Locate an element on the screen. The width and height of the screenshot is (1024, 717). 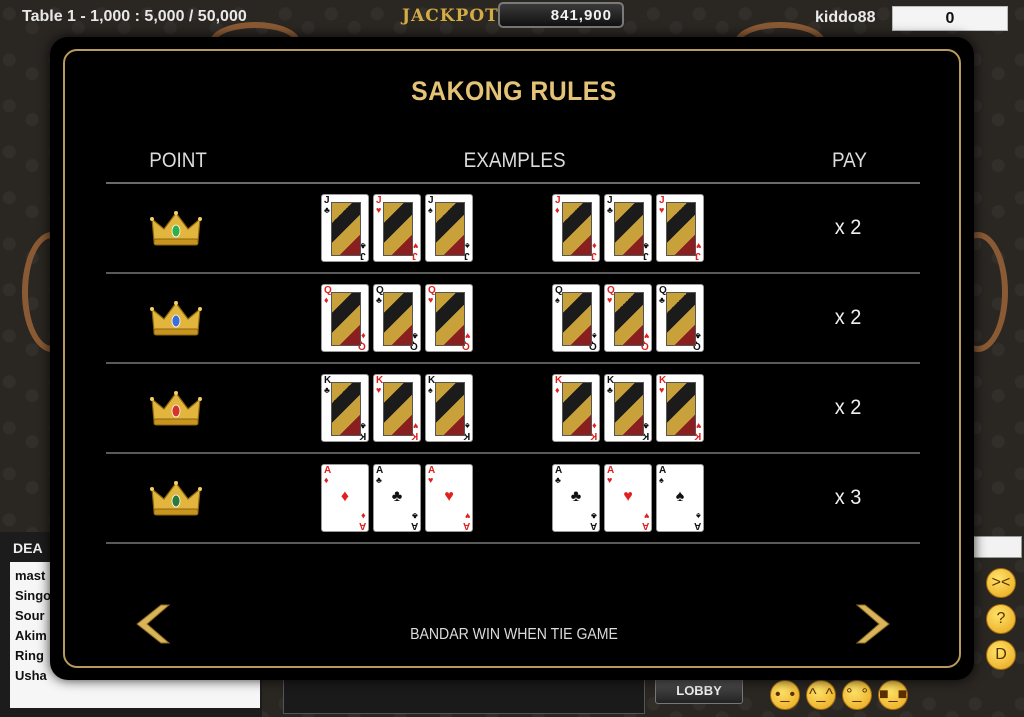
example-hand-right: J ♦ J ♦ J ♣ J ♣ J ♥ J ♥ is located at coordinates (628, 228).